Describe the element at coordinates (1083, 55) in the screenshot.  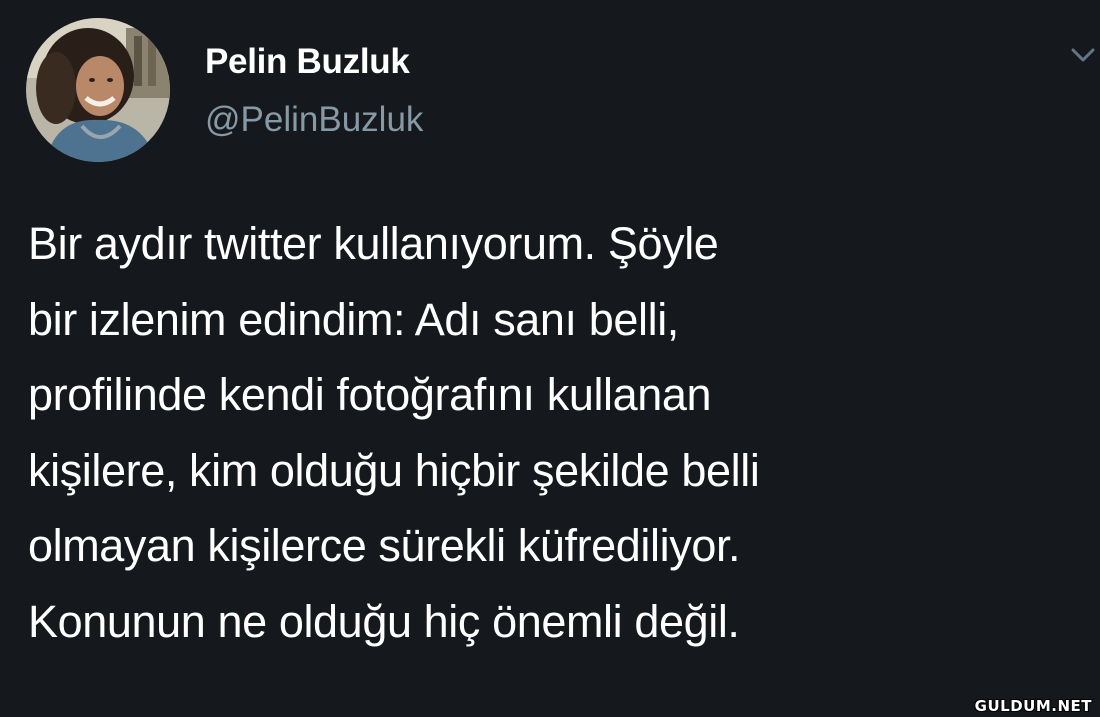
I see `chevron-down-icon` at that location.